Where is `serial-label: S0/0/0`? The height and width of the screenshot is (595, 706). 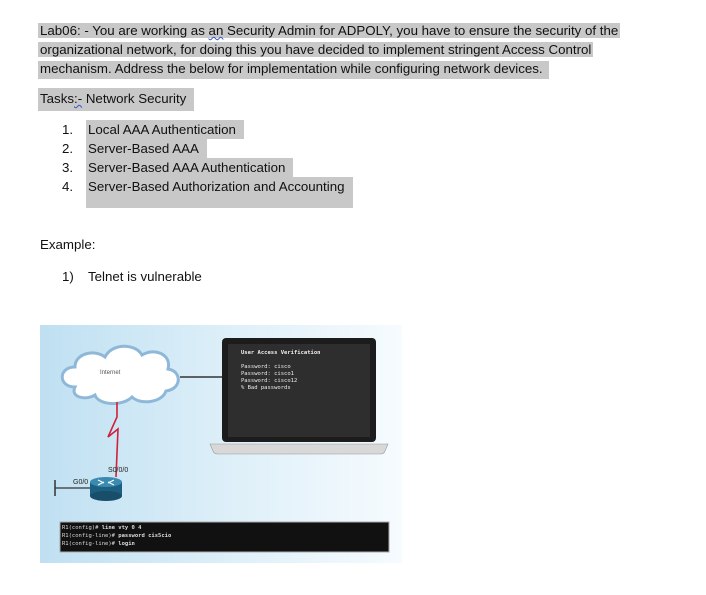 serial-label: S0/0/0 is located at coordinates (118, 470).